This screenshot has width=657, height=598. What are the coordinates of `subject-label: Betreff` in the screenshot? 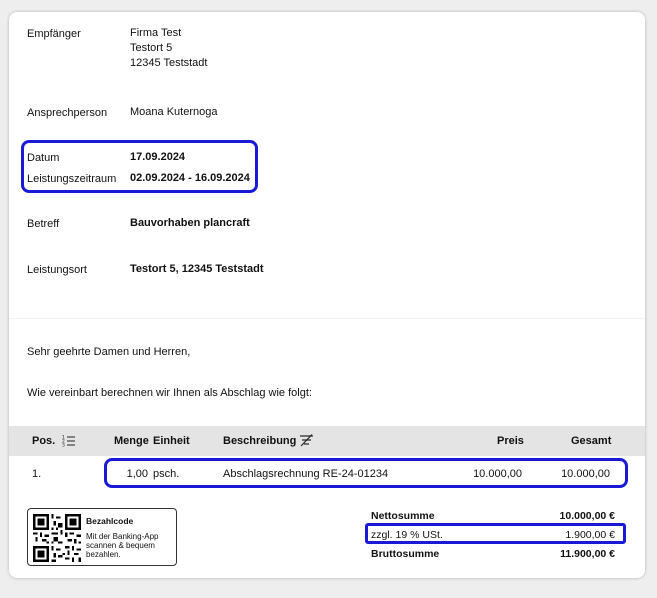 It's located at (43, 224).